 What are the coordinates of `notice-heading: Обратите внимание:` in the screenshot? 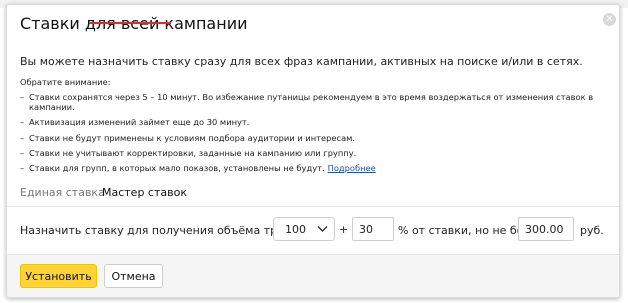 It's located at (65, 82).